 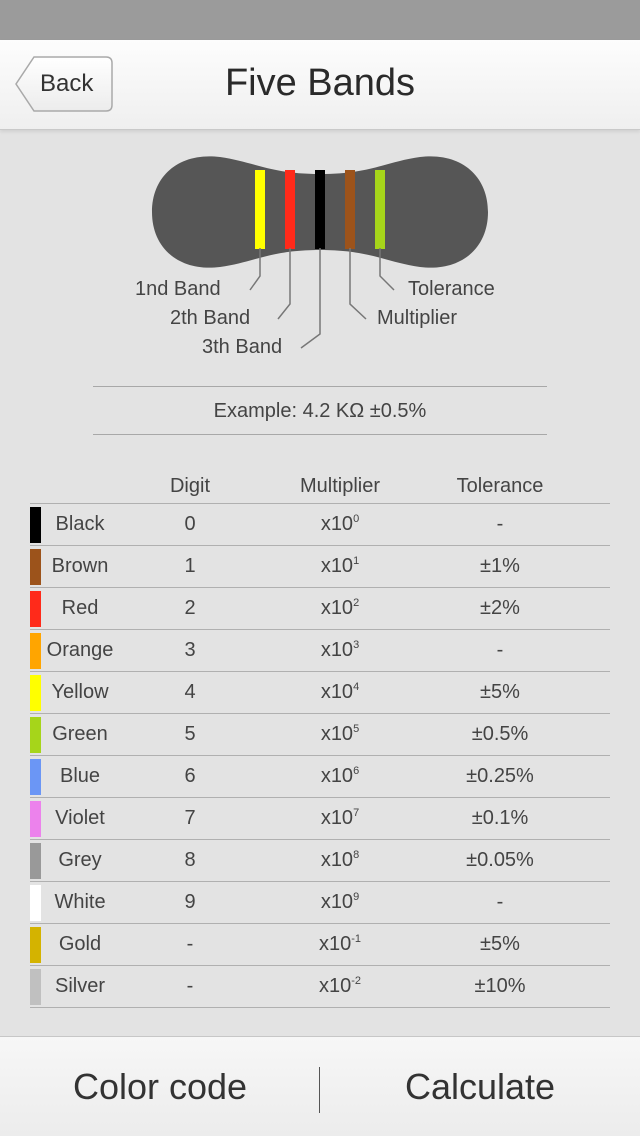 What do you see at coordinates (356, 561) in the screenshot?
I see `multiplier-exponent: 1` at bounding box center [356, 561].